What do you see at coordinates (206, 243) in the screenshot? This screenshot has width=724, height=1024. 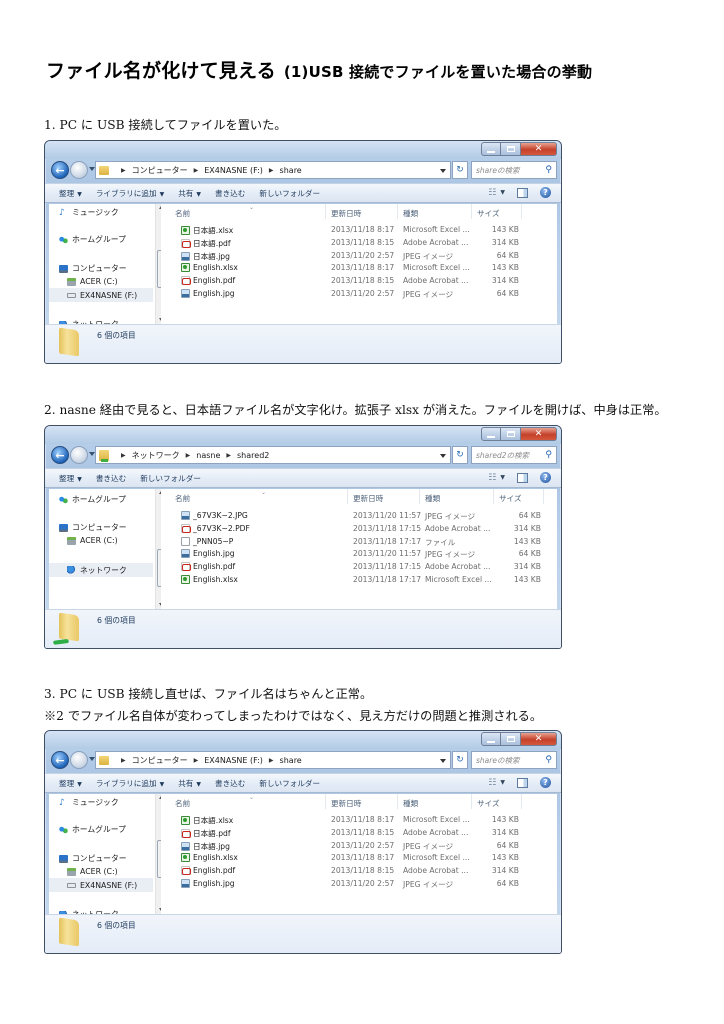 I see `file-name: 日本語.pdf` at bounding box center [206, 243].